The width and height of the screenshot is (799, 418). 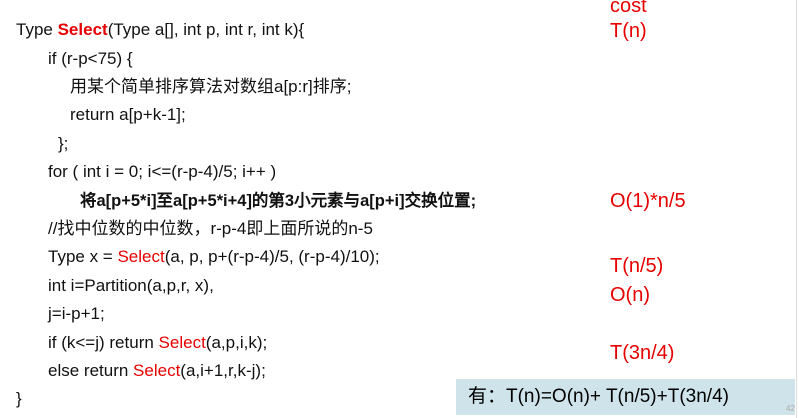 I want to click on code-line-if-return: if (k<=j) return Select(a,p,i,k);, so click(x=157, y=343).